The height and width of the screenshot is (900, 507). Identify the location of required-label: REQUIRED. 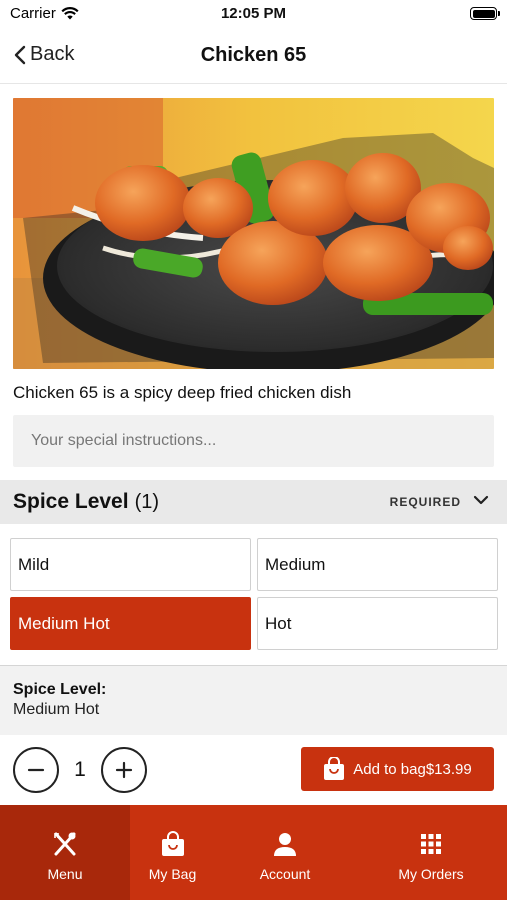
(425, 502).